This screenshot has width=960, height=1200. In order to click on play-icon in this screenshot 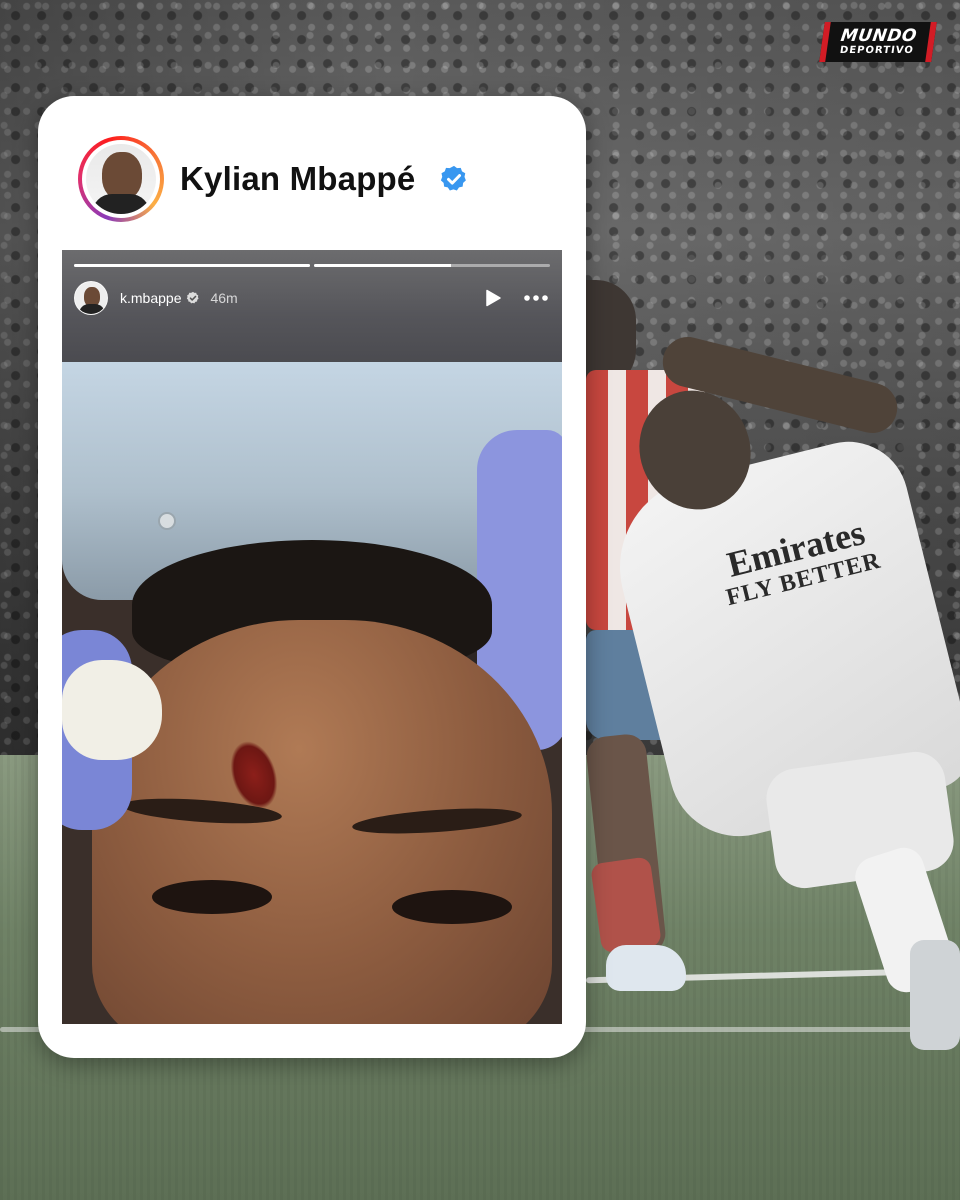, I will do `click(493, 298)`.